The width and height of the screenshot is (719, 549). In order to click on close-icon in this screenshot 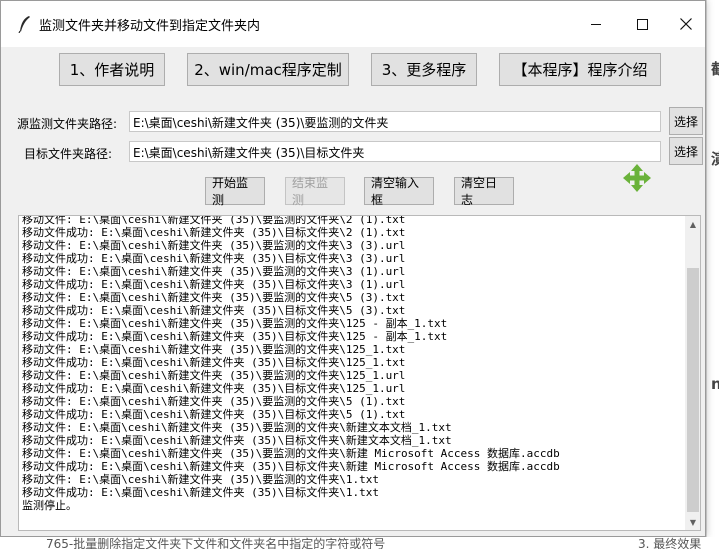, I will do `click(686, 24)`.